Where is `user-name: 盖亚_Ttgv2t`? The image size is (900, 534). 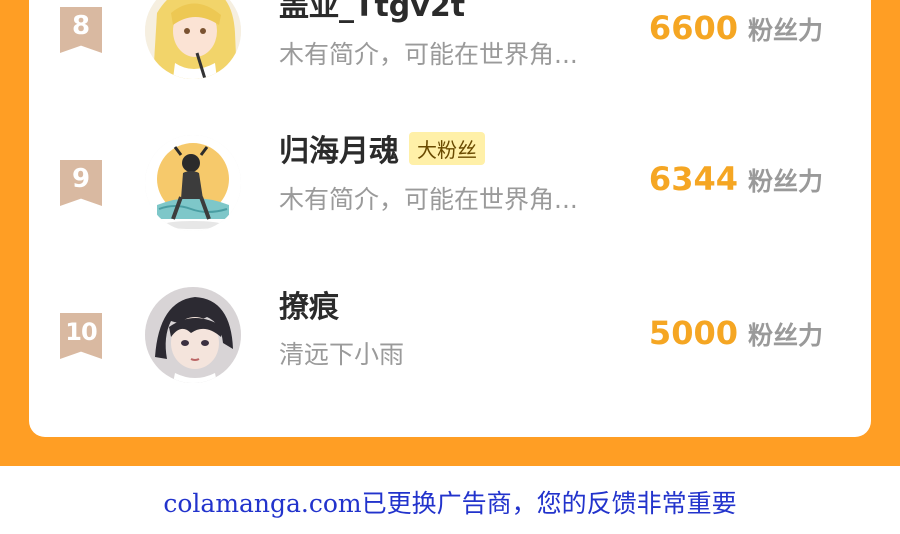
user-name: 盖亚_Ttgv2t is located at coordinates (372, 12).